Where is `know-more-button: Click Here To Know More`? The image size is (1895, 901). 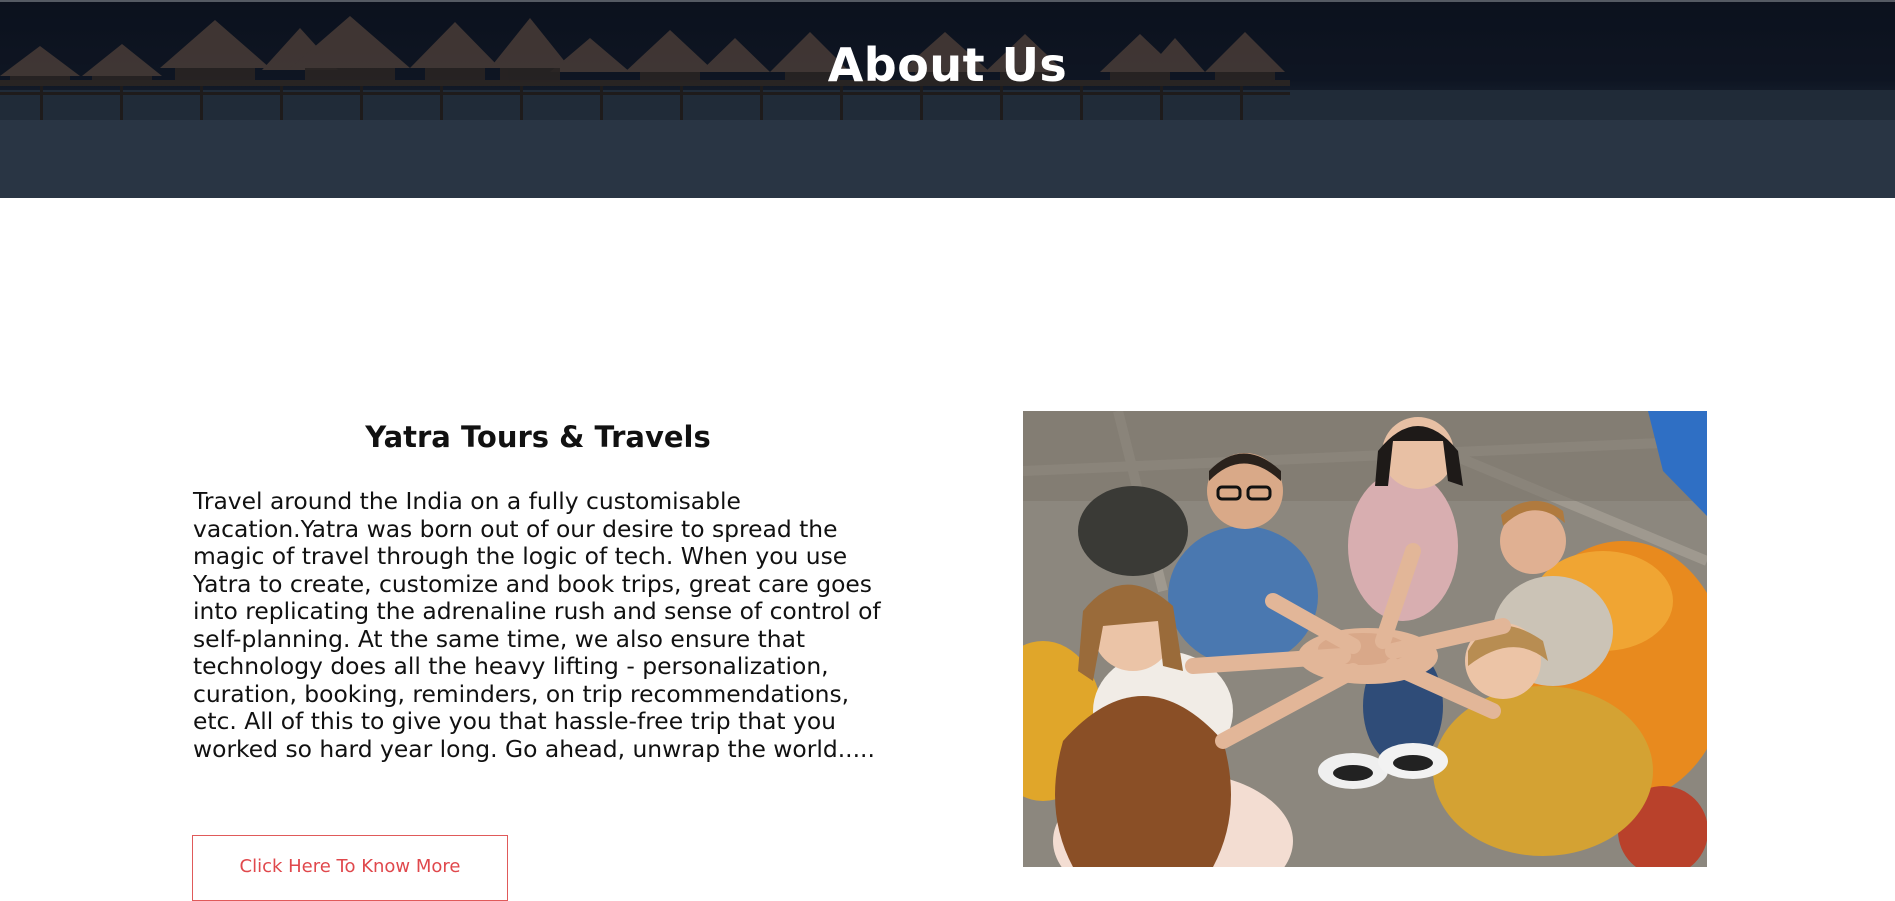
know-more-button: Click Here To Know More is located at coordinates (350, 868).